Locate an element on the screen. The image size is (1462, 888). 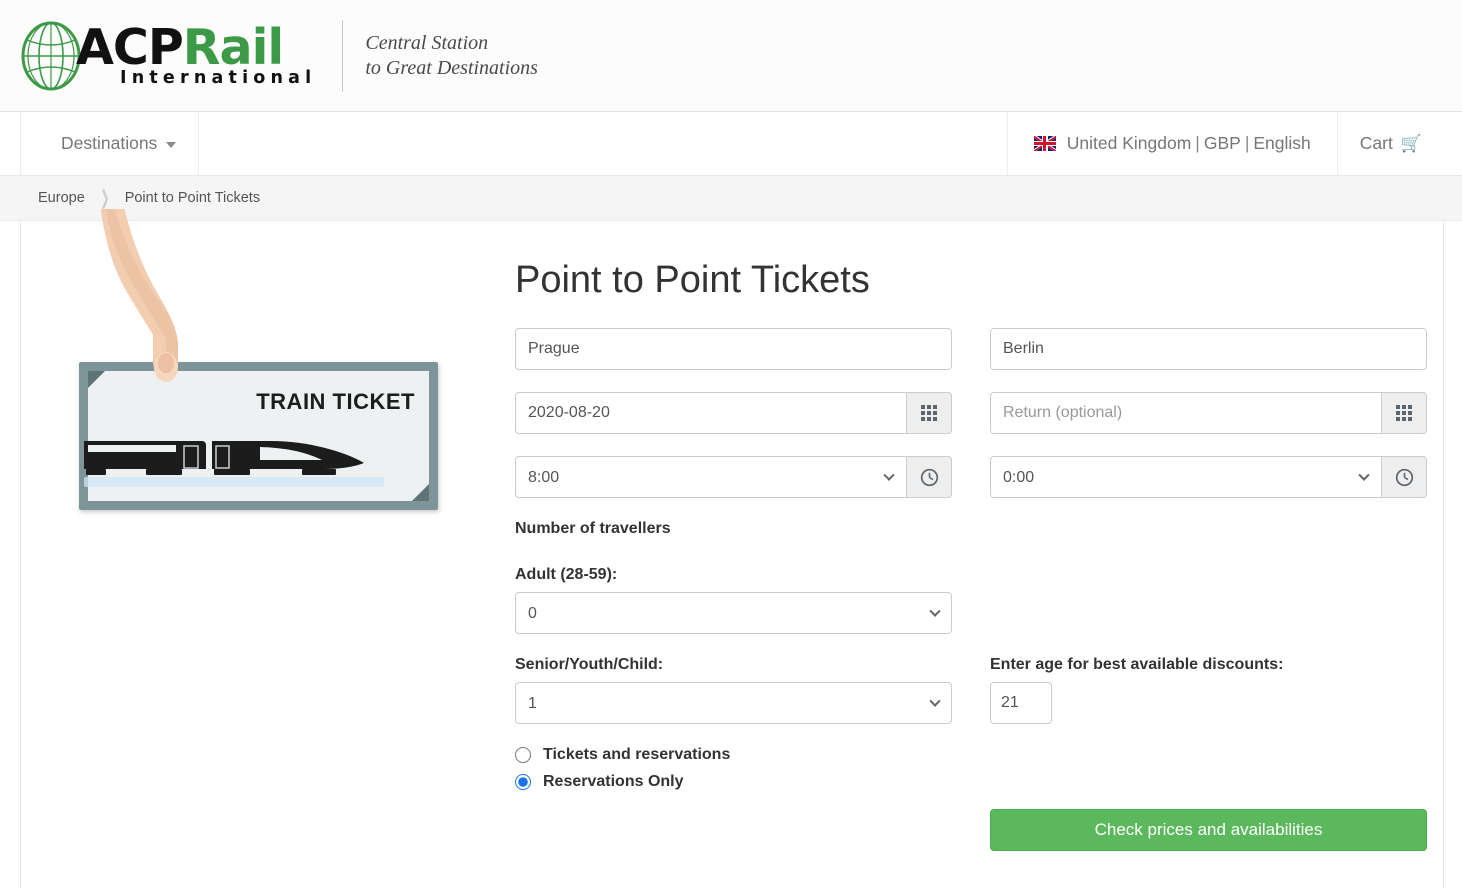
syc-col: Senior/Youth/Child: 0123456 is located at coordinates (733, 690).